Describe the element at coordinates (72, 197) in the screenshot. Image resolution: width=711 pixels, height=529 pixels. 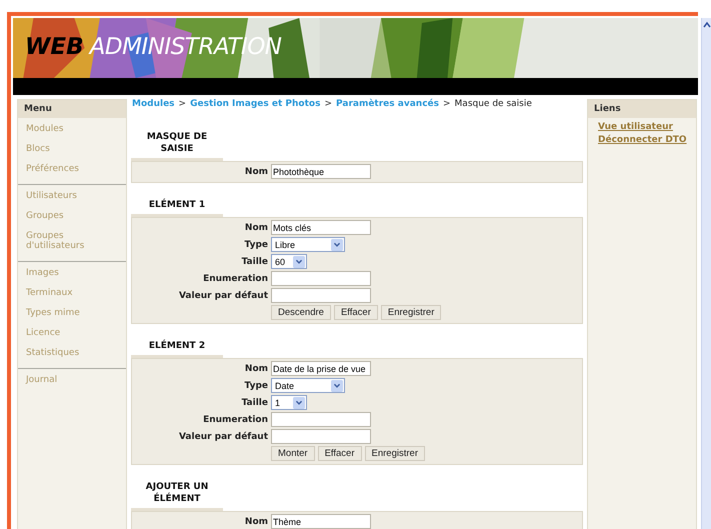
I see `menu-item: Utilisateurs` at that location.